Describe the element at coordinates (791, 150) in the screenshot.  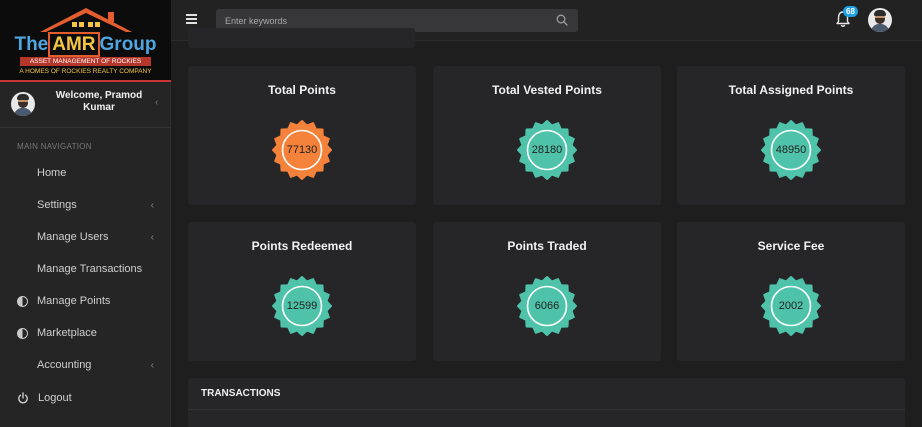
I see `stat-card-value: 48950` at that location.